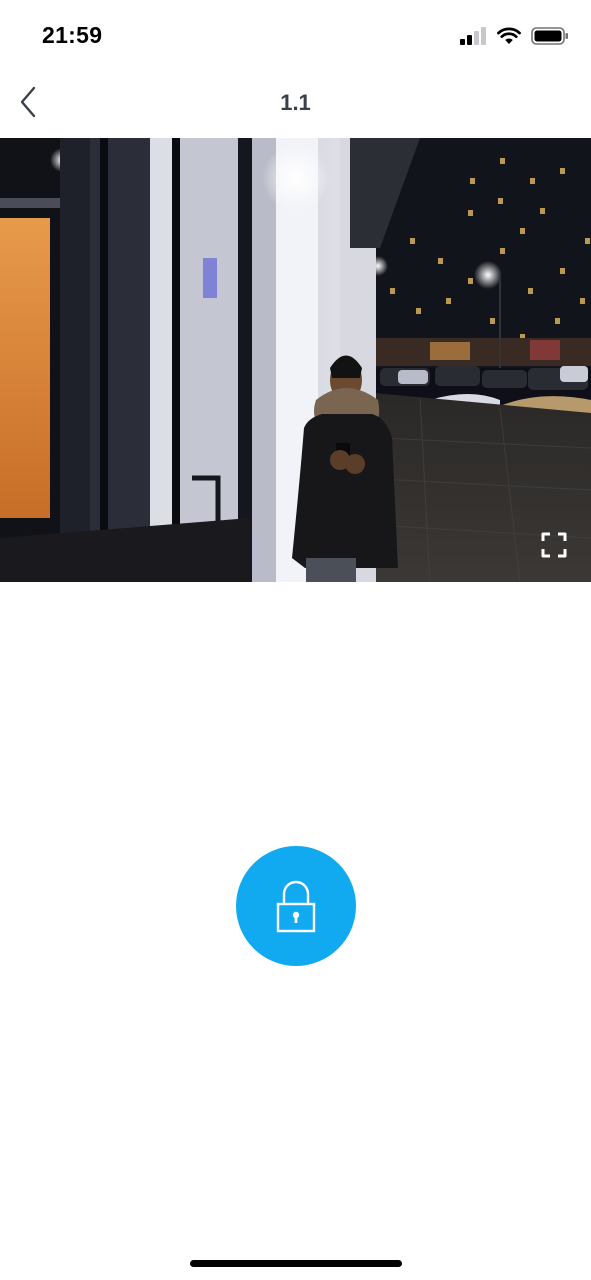  I want to click on status-bar: 21:59, so click(295, 36).